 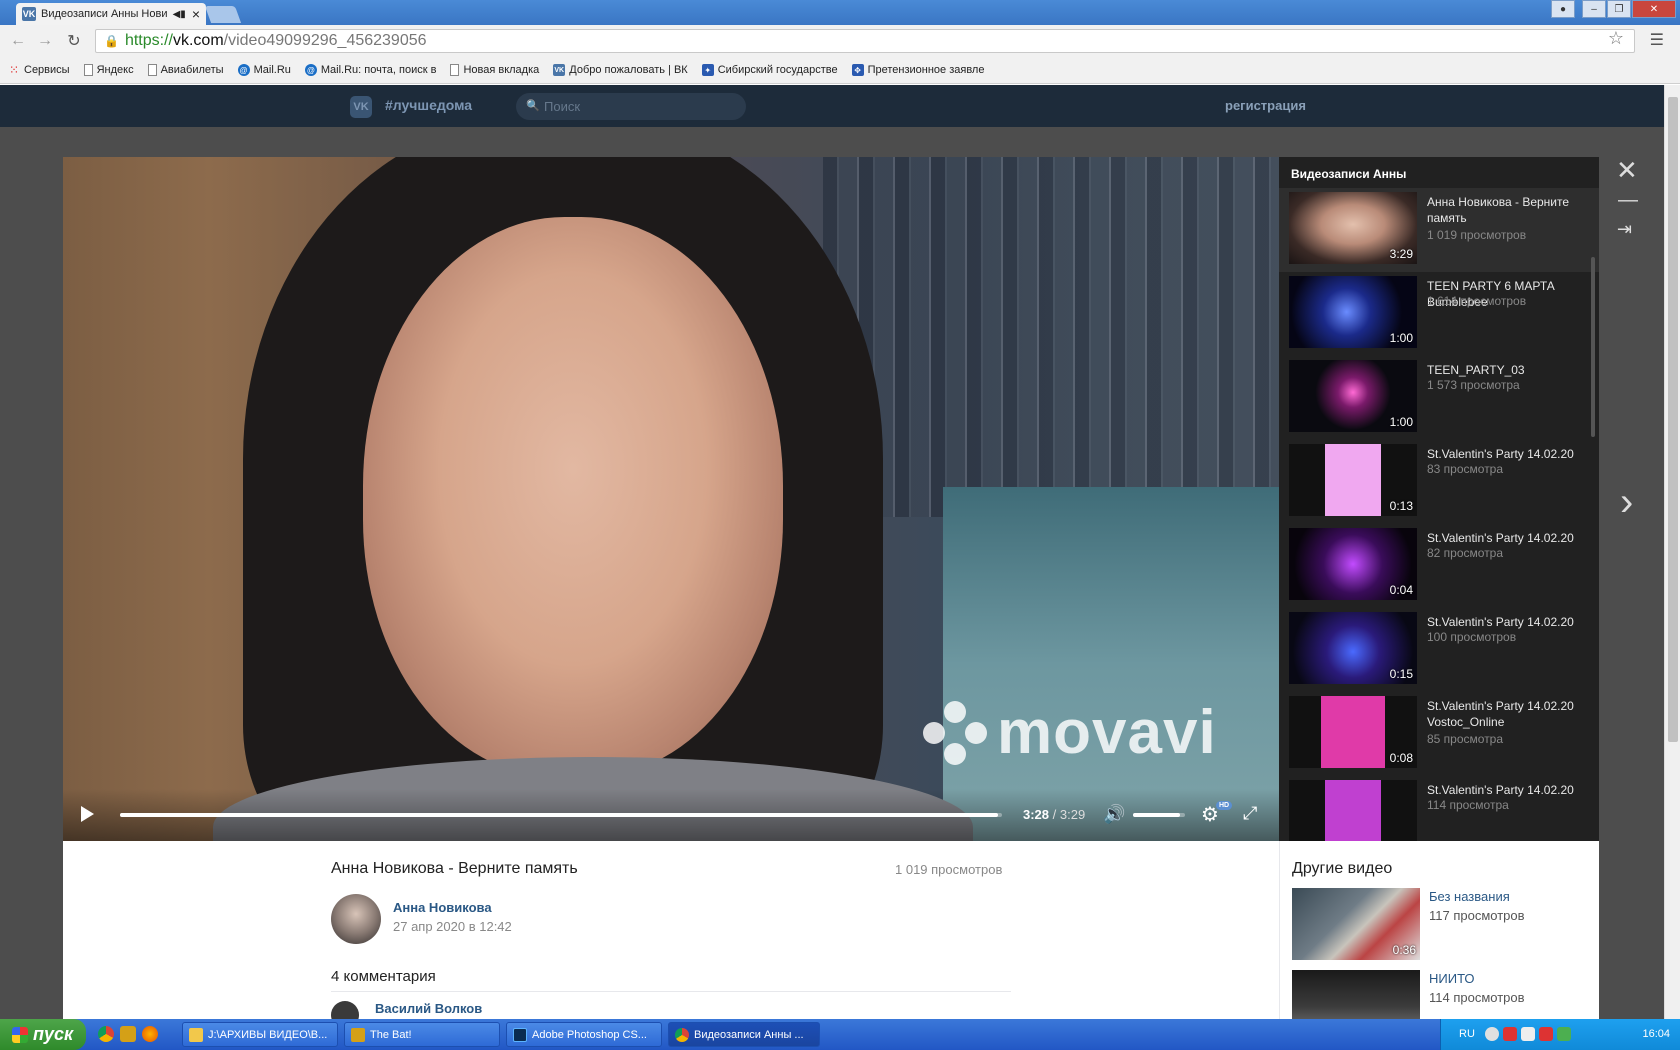 I want to click on profile-icon: ●, so click(x=1563, y=9).